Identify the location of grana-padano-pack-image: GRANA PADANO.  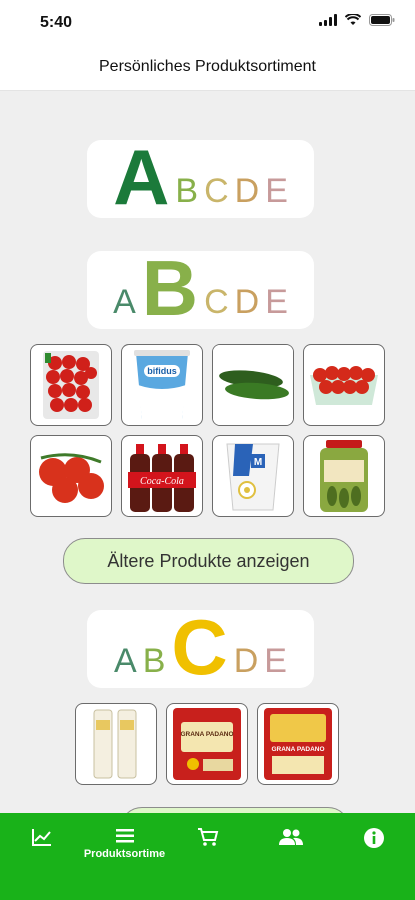
(298, 744).